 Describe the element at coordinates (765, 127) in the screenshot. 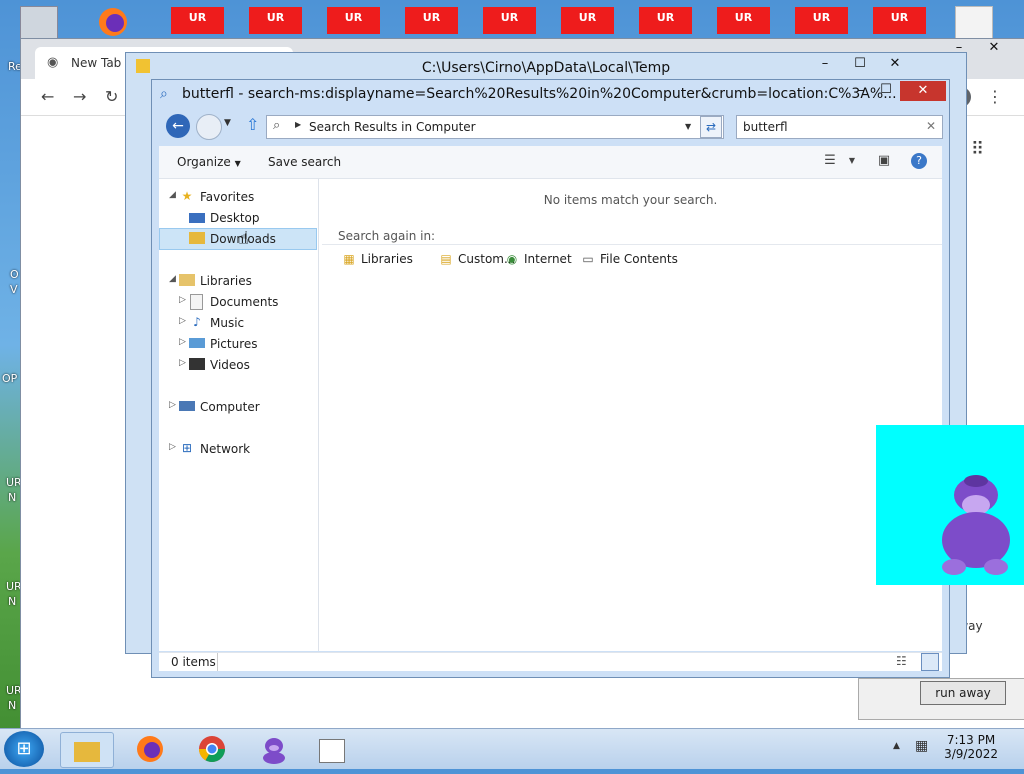

I see `search-input: butterfl` at that location.